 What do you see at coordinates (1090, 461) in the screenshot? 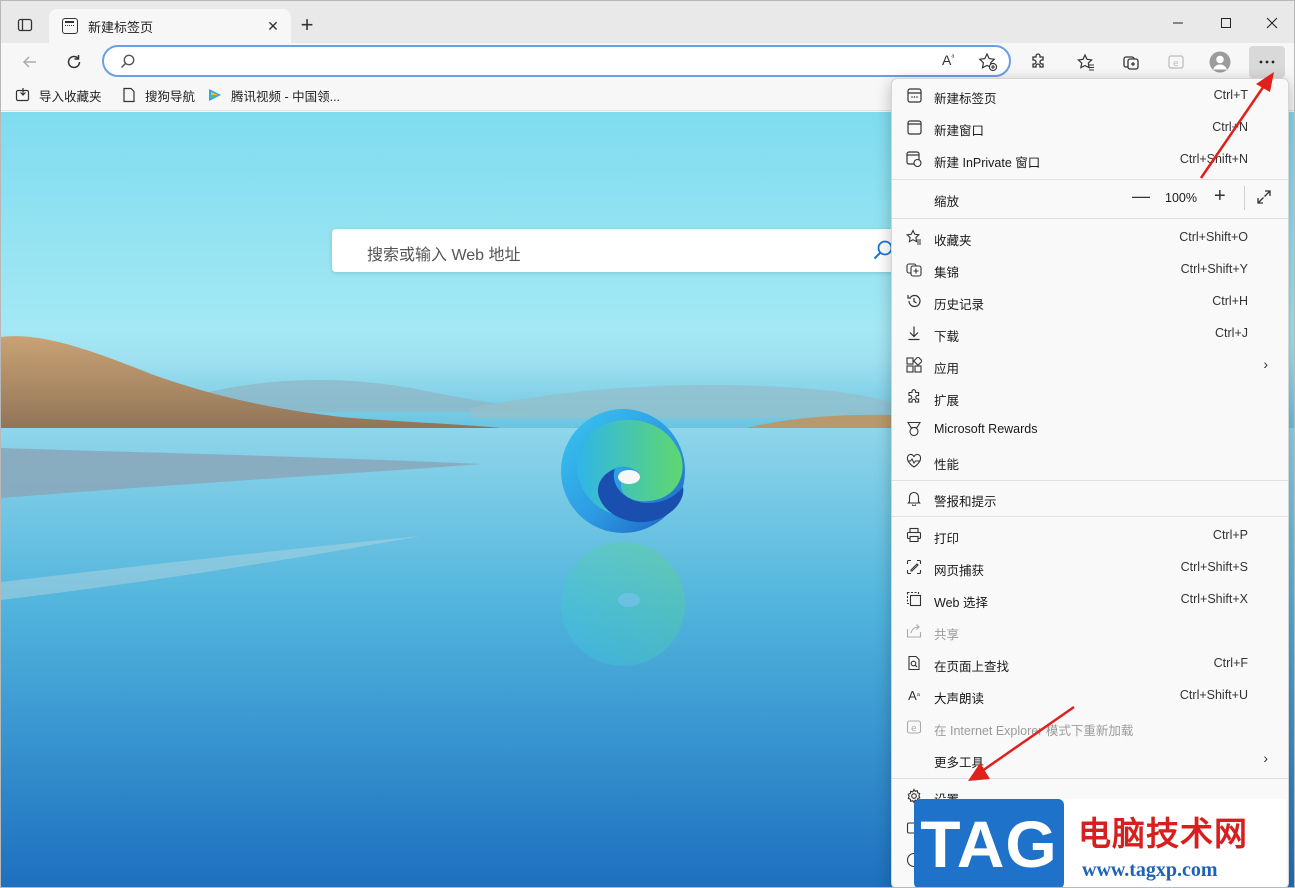
I see `menu-item-performance: 性能` at bounding box center [1090, 461].